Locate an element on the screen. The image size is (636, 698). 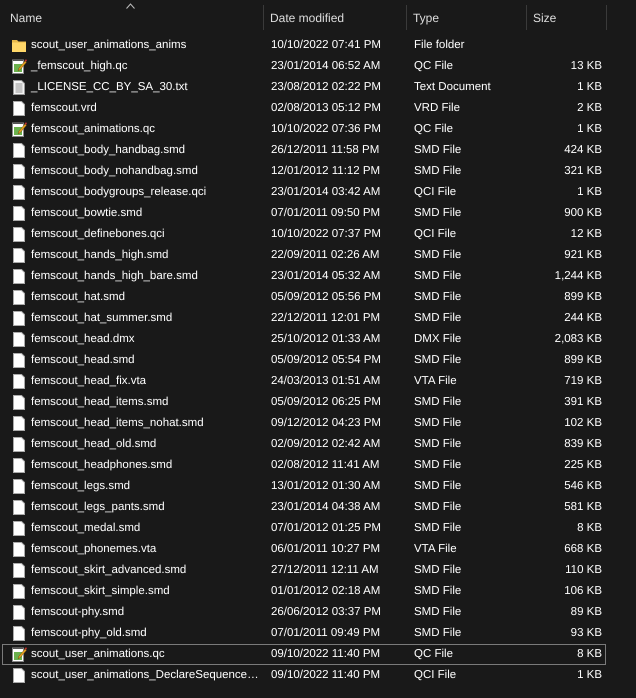
date-modified: 23/08/2012 02:22 PM is located at coordinates (326, 87).